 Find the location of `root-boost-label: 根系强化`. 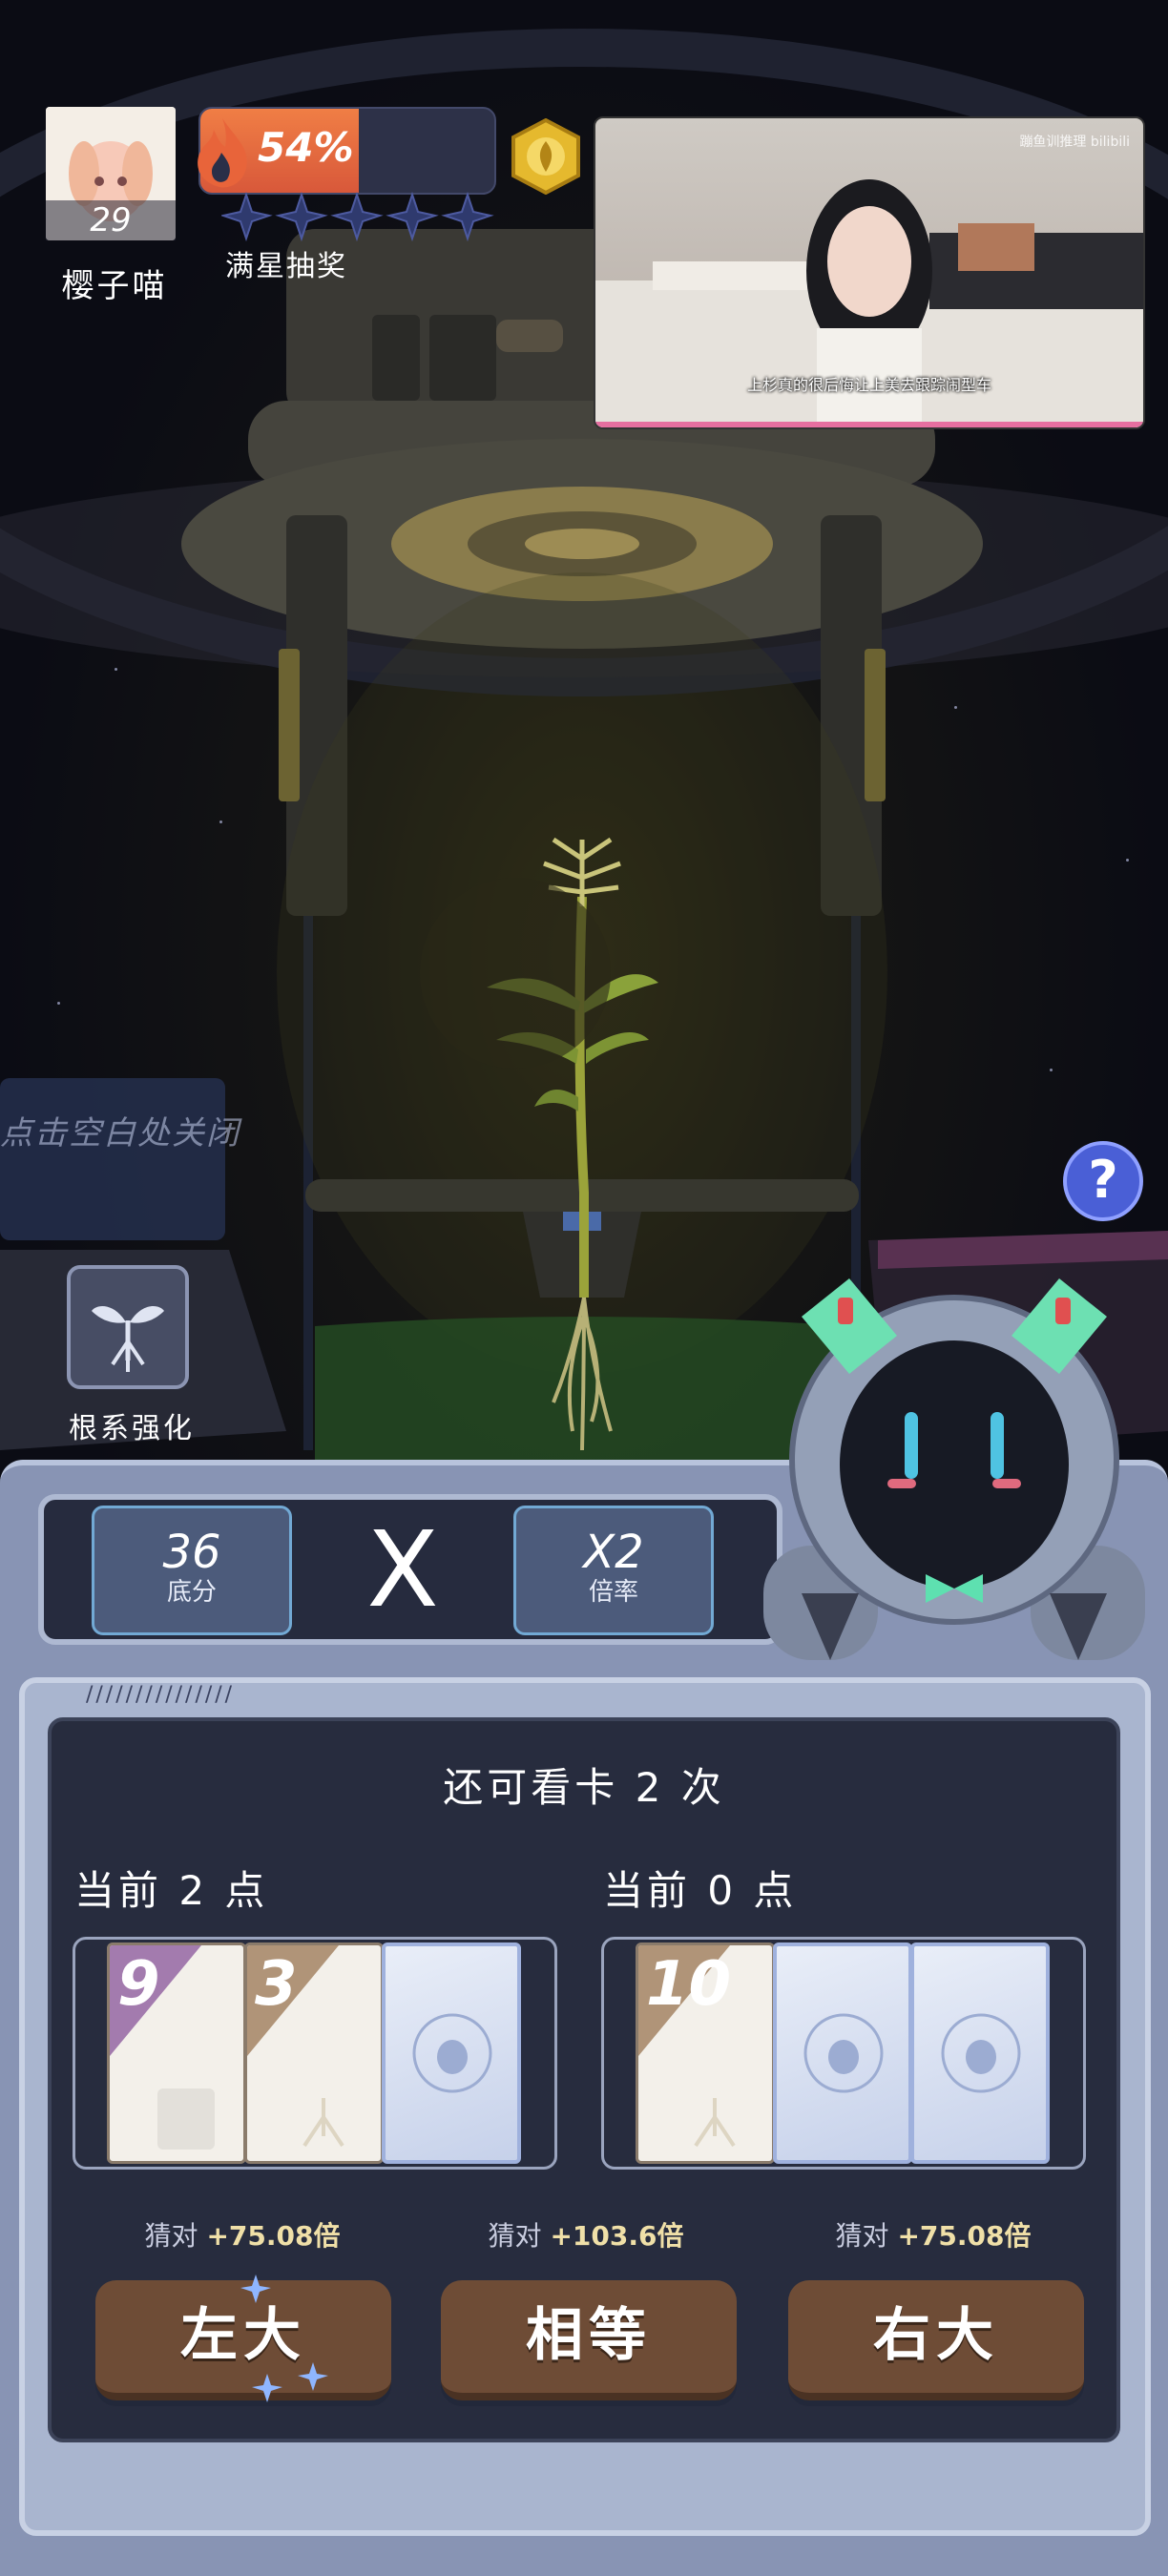

root-boost-label: 根系强化 is located at coordinates (132, 1428).